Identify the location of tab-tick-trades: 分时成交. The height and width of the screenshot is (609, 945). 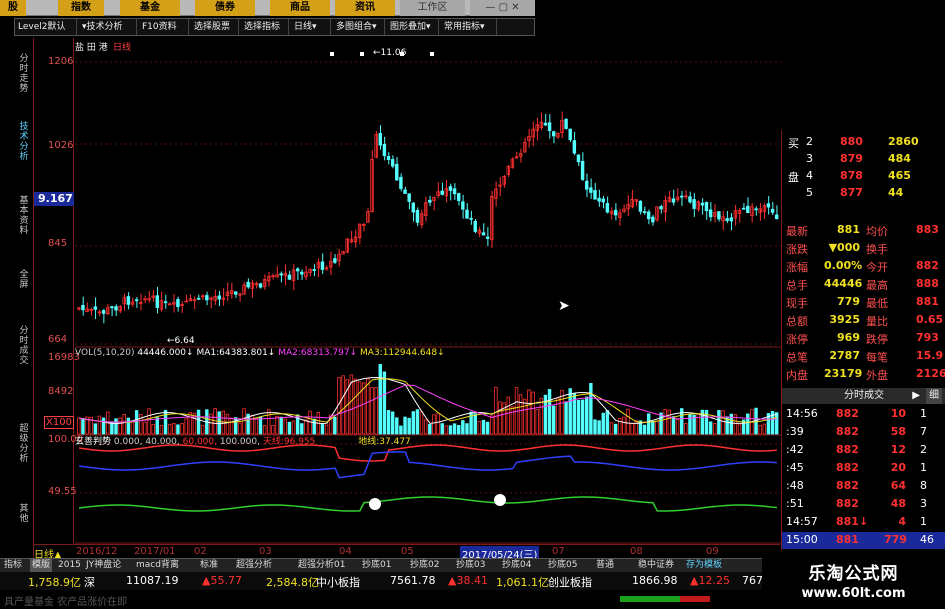
(24, 346).